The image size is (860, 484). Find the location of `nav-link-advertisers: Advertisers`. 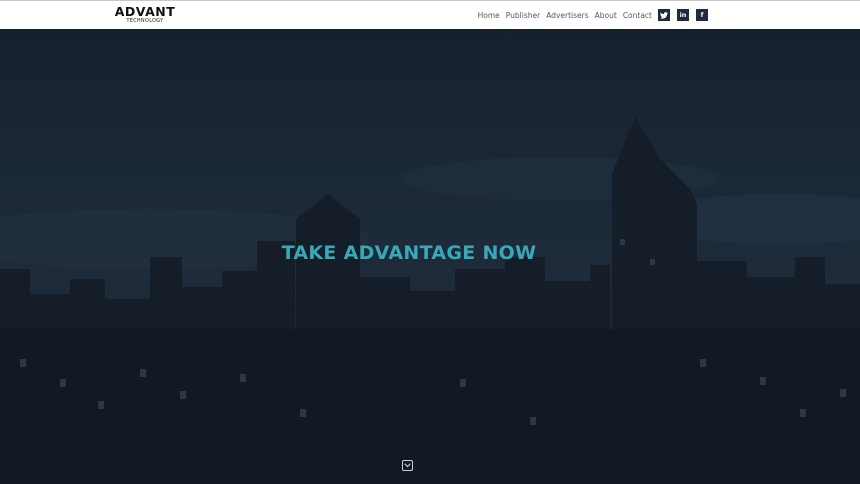

nav-link-advertisers: Advertisers is located at coordinates (567, 15).